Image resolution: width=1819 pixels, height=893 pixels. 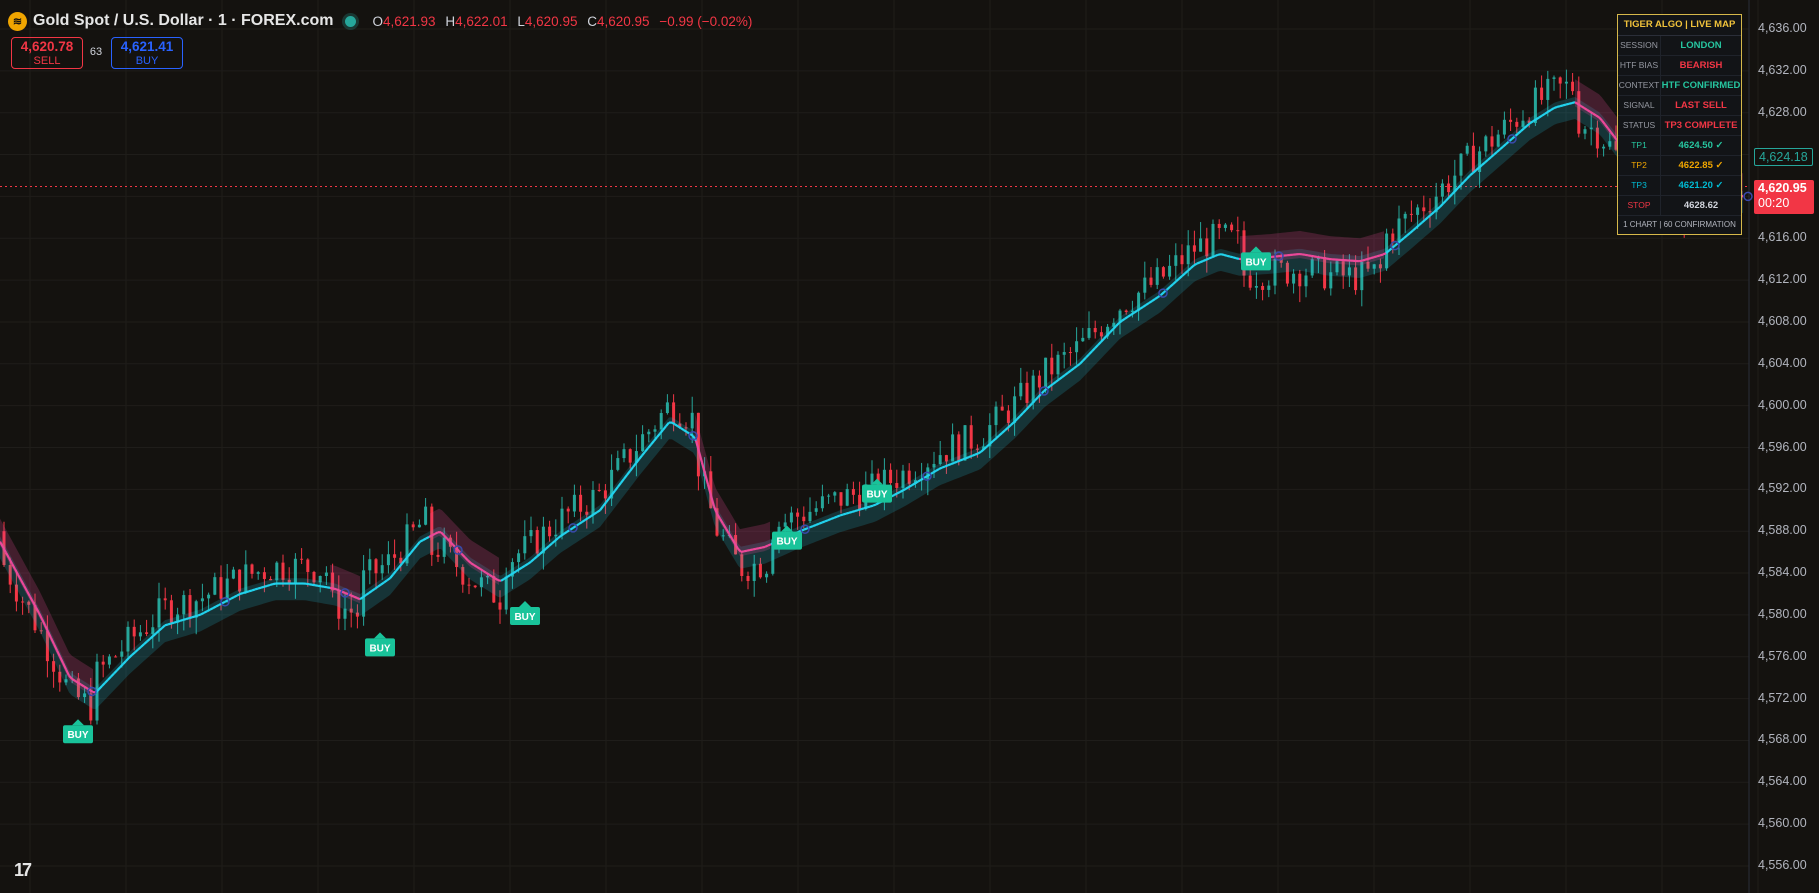 What do you see at coordinates (1639, 165) in the screenshot?
I see `panel-row-label: TP2` at bounding box center [1639, 165].